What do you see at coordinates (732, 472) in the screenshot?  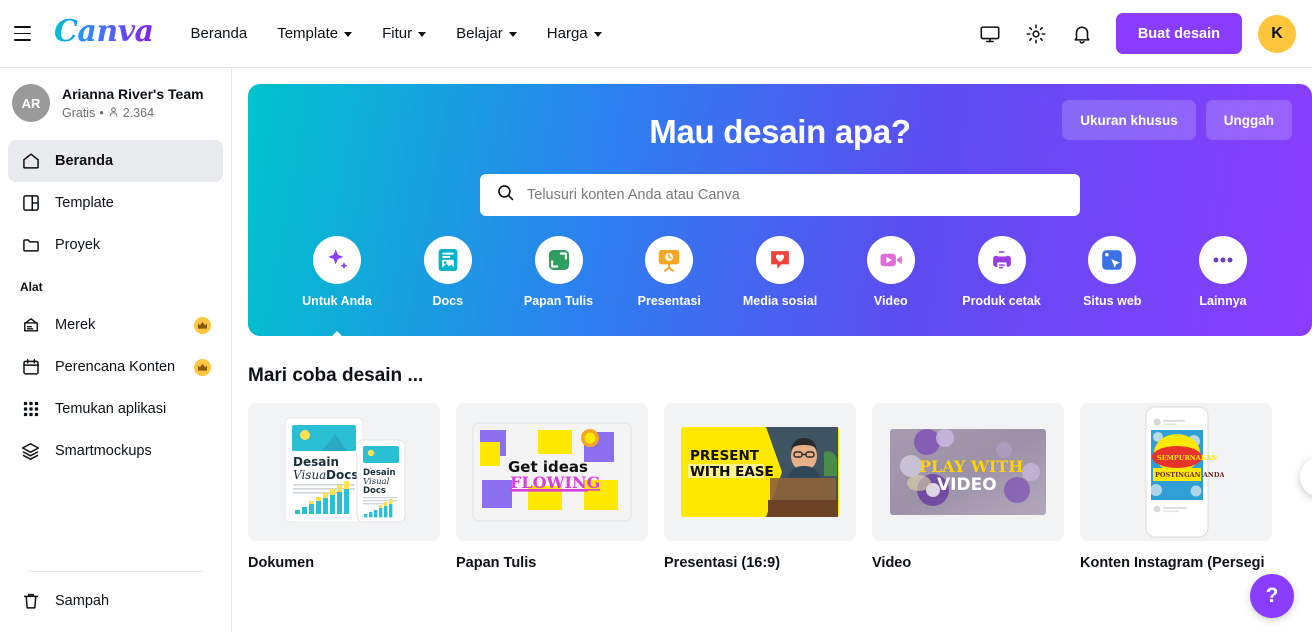 I see `svg-text: WITH EASE` at bounding box center [732, 472].